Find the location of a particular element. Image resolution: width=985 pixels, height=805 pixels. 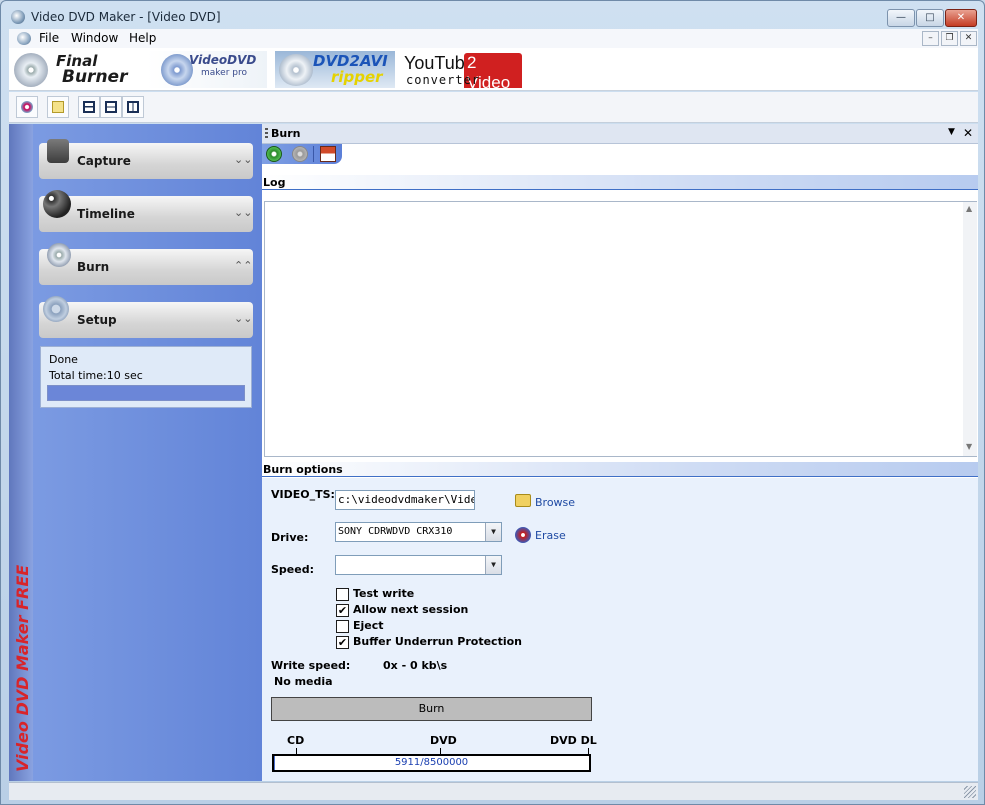

sidebar-item-burn: Burn ⌃⌃ is located at coordinates (146, 264).